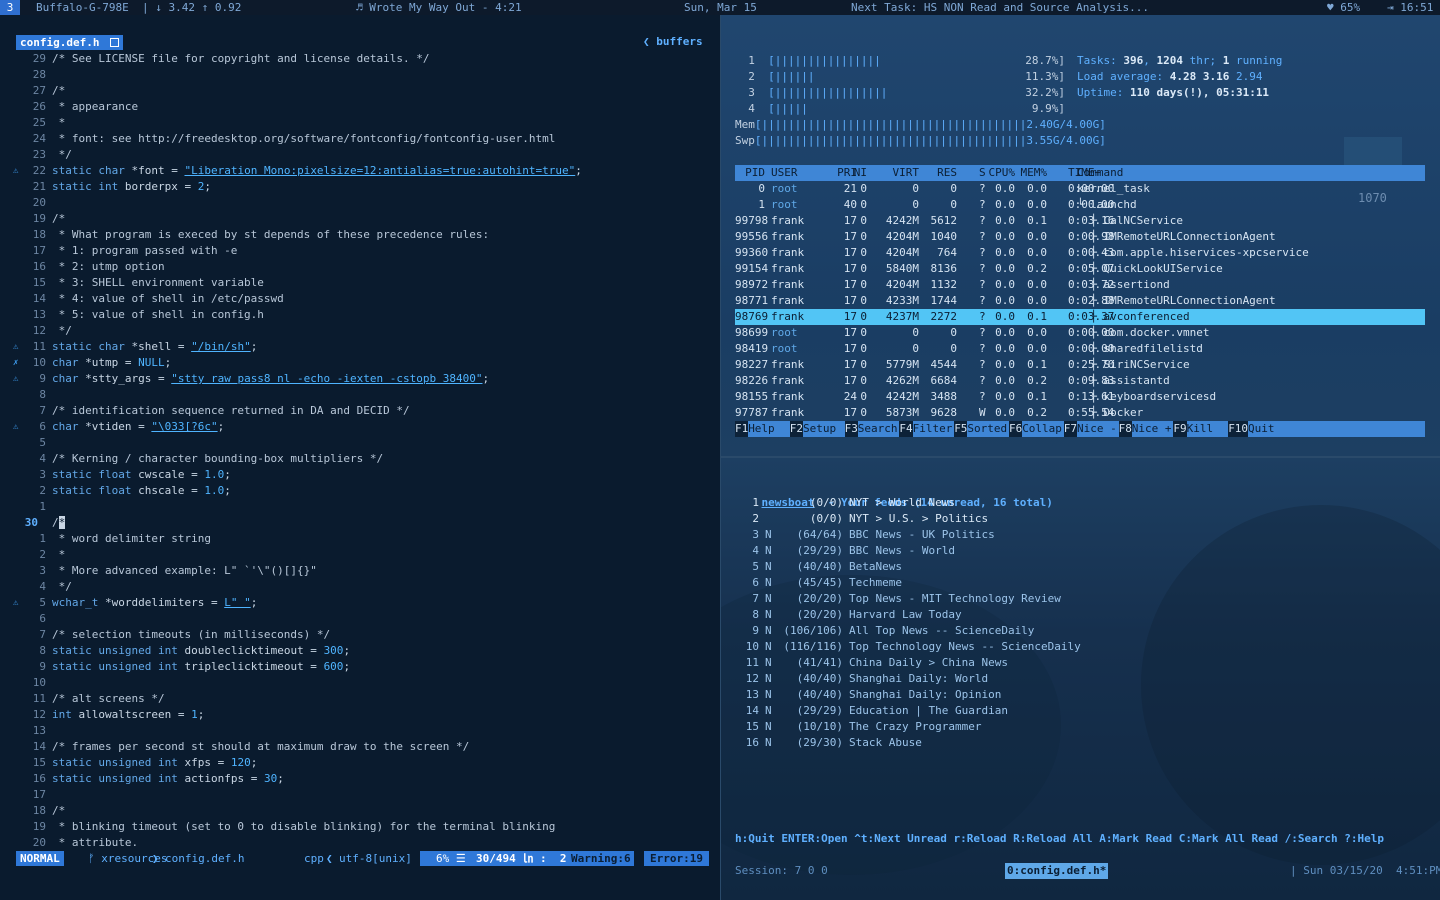 This screenshot has height=900, width=1440. I want to click on column-header: RES, so click(938, 173).